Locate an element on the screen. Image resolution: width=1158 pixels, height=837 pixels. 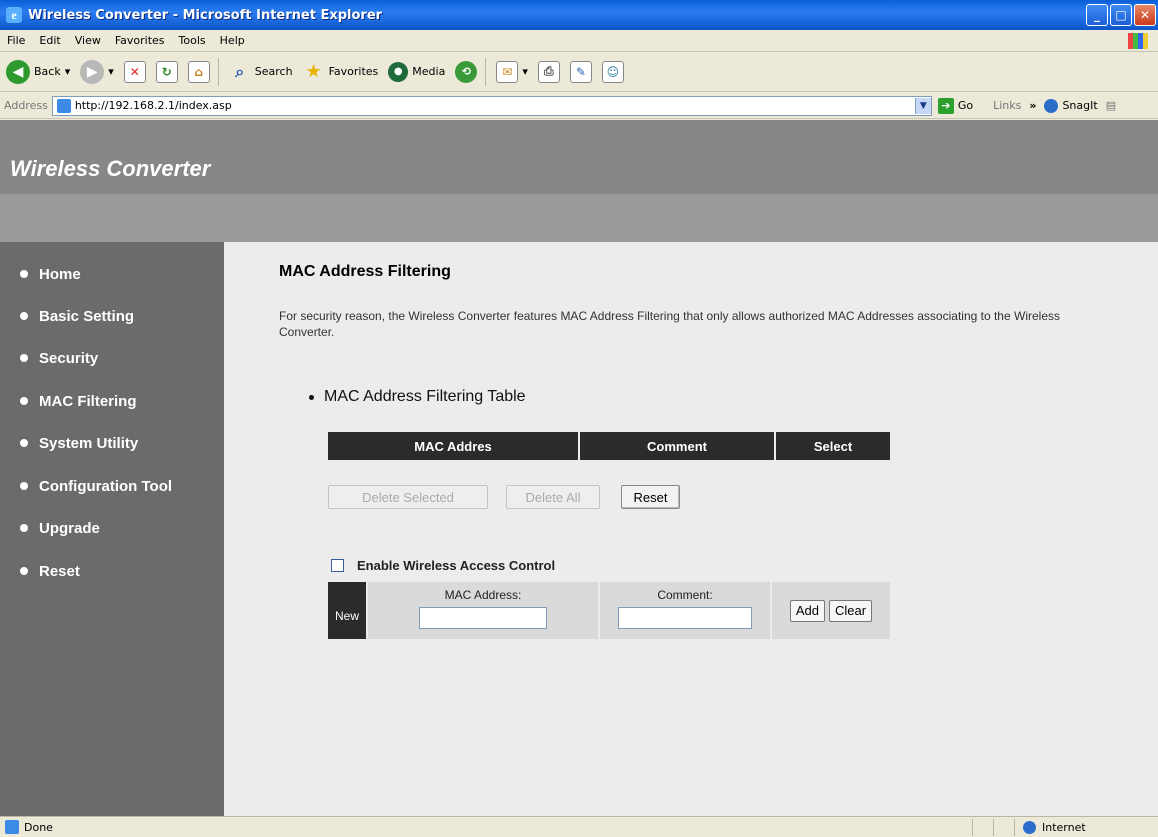
links-toolbar: Links » is located at coordinates (1018, 105).